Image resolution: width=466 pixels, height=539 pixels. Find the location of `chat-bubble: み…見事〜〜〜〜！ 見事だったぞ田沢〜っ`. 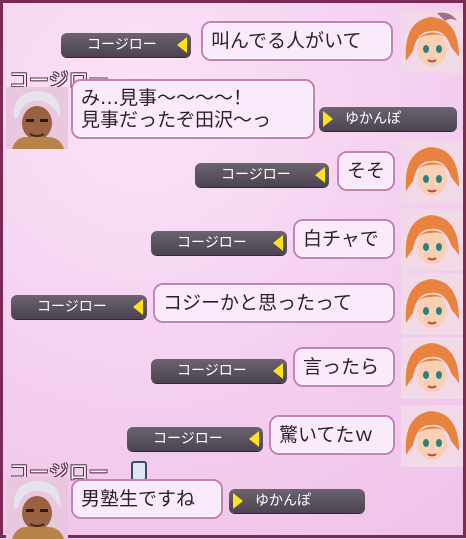

chat-bubble: み…見事〜〜〜〜！ 見事だったぞ田沢〜っ is located at coordinates (193, 109).